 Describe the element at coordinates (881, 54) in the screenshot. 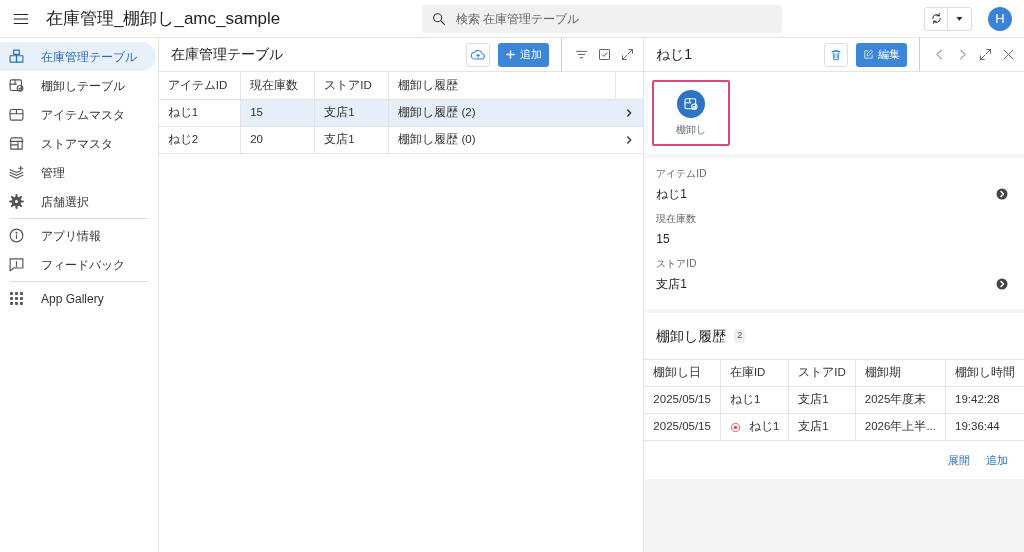

I see `edit-button: 編集` at that location.